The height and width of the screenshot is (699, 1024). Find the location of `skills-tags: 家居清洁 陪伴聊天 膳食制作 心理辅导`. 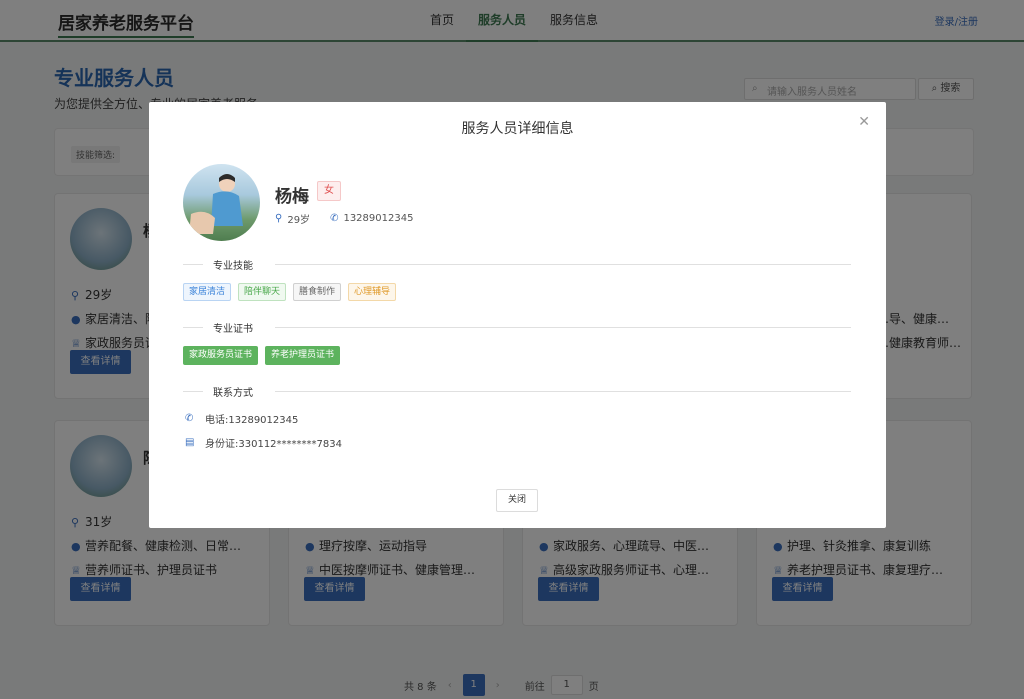

skills-tags: 家居清洁 陪伴聊天 膳食制作 心理辅导 is located at coordinates (293, 292).